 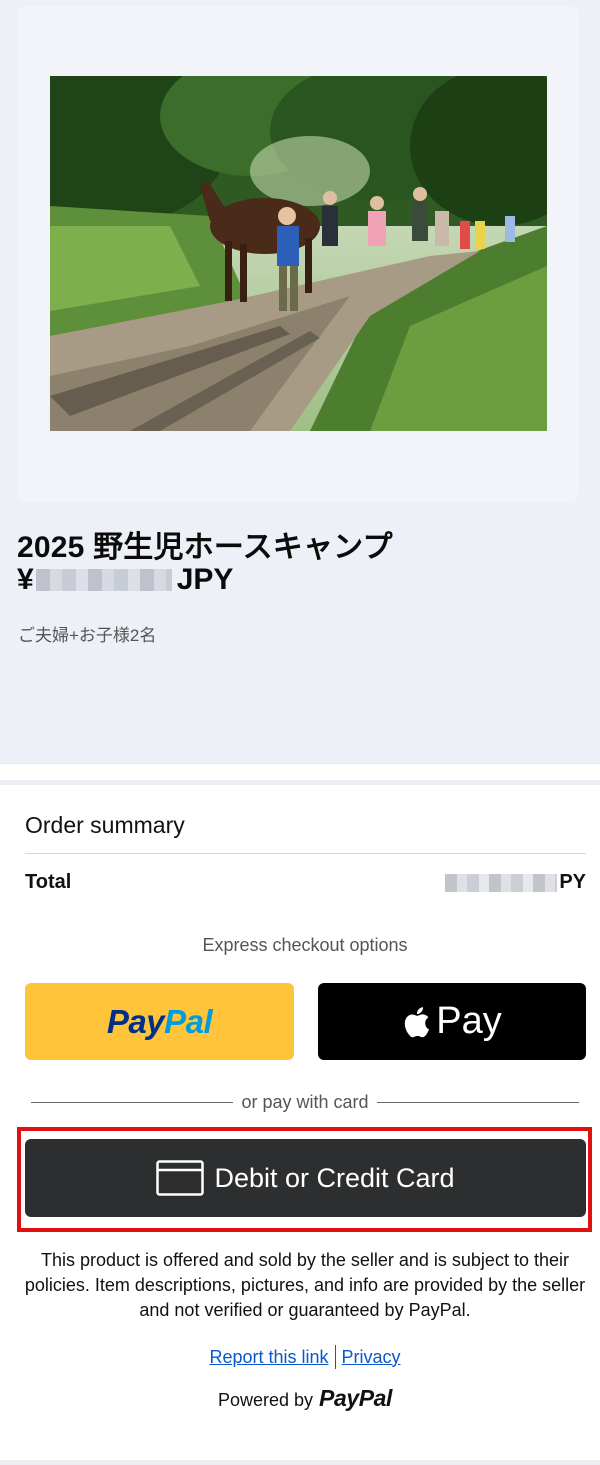 What do you see at coordinates (132, 1102) in the screenshot?
I see `or-line-left` at bounding box center [132, 1102].